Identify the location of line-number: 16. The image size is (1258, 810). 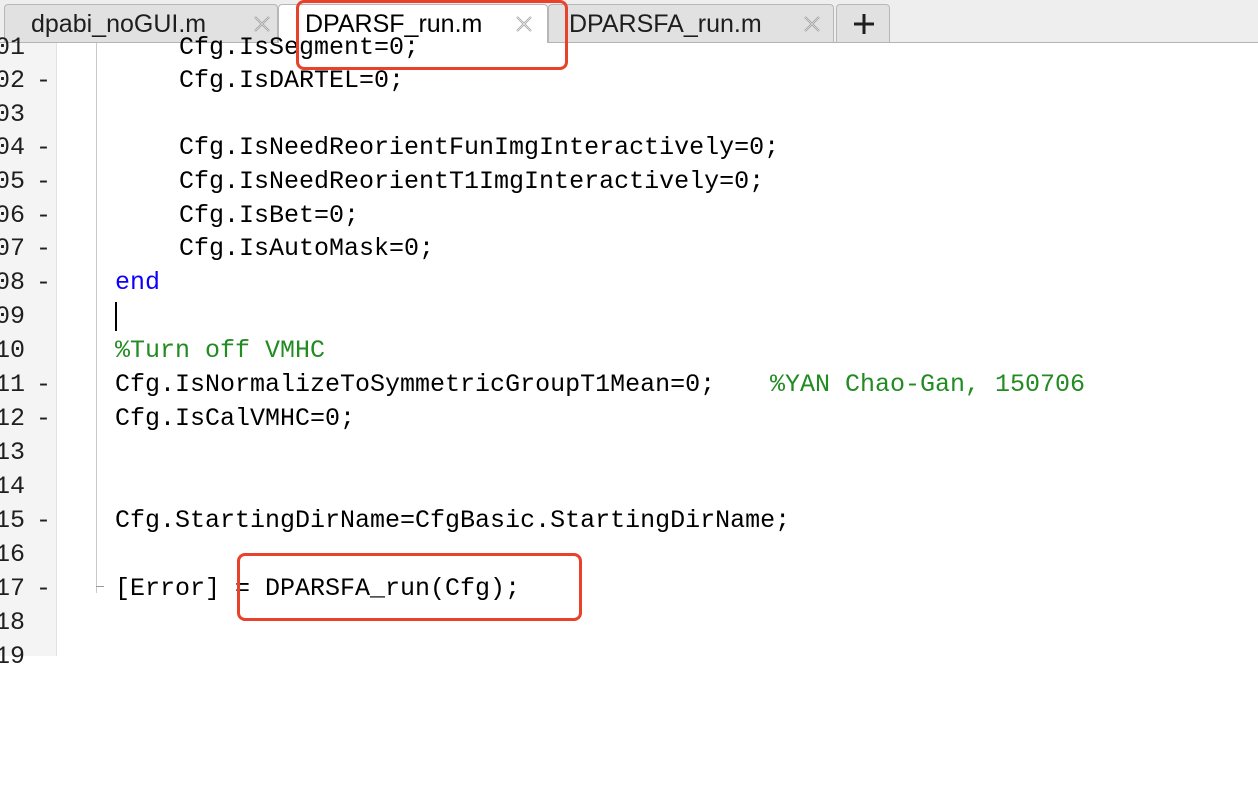
(13, 554).